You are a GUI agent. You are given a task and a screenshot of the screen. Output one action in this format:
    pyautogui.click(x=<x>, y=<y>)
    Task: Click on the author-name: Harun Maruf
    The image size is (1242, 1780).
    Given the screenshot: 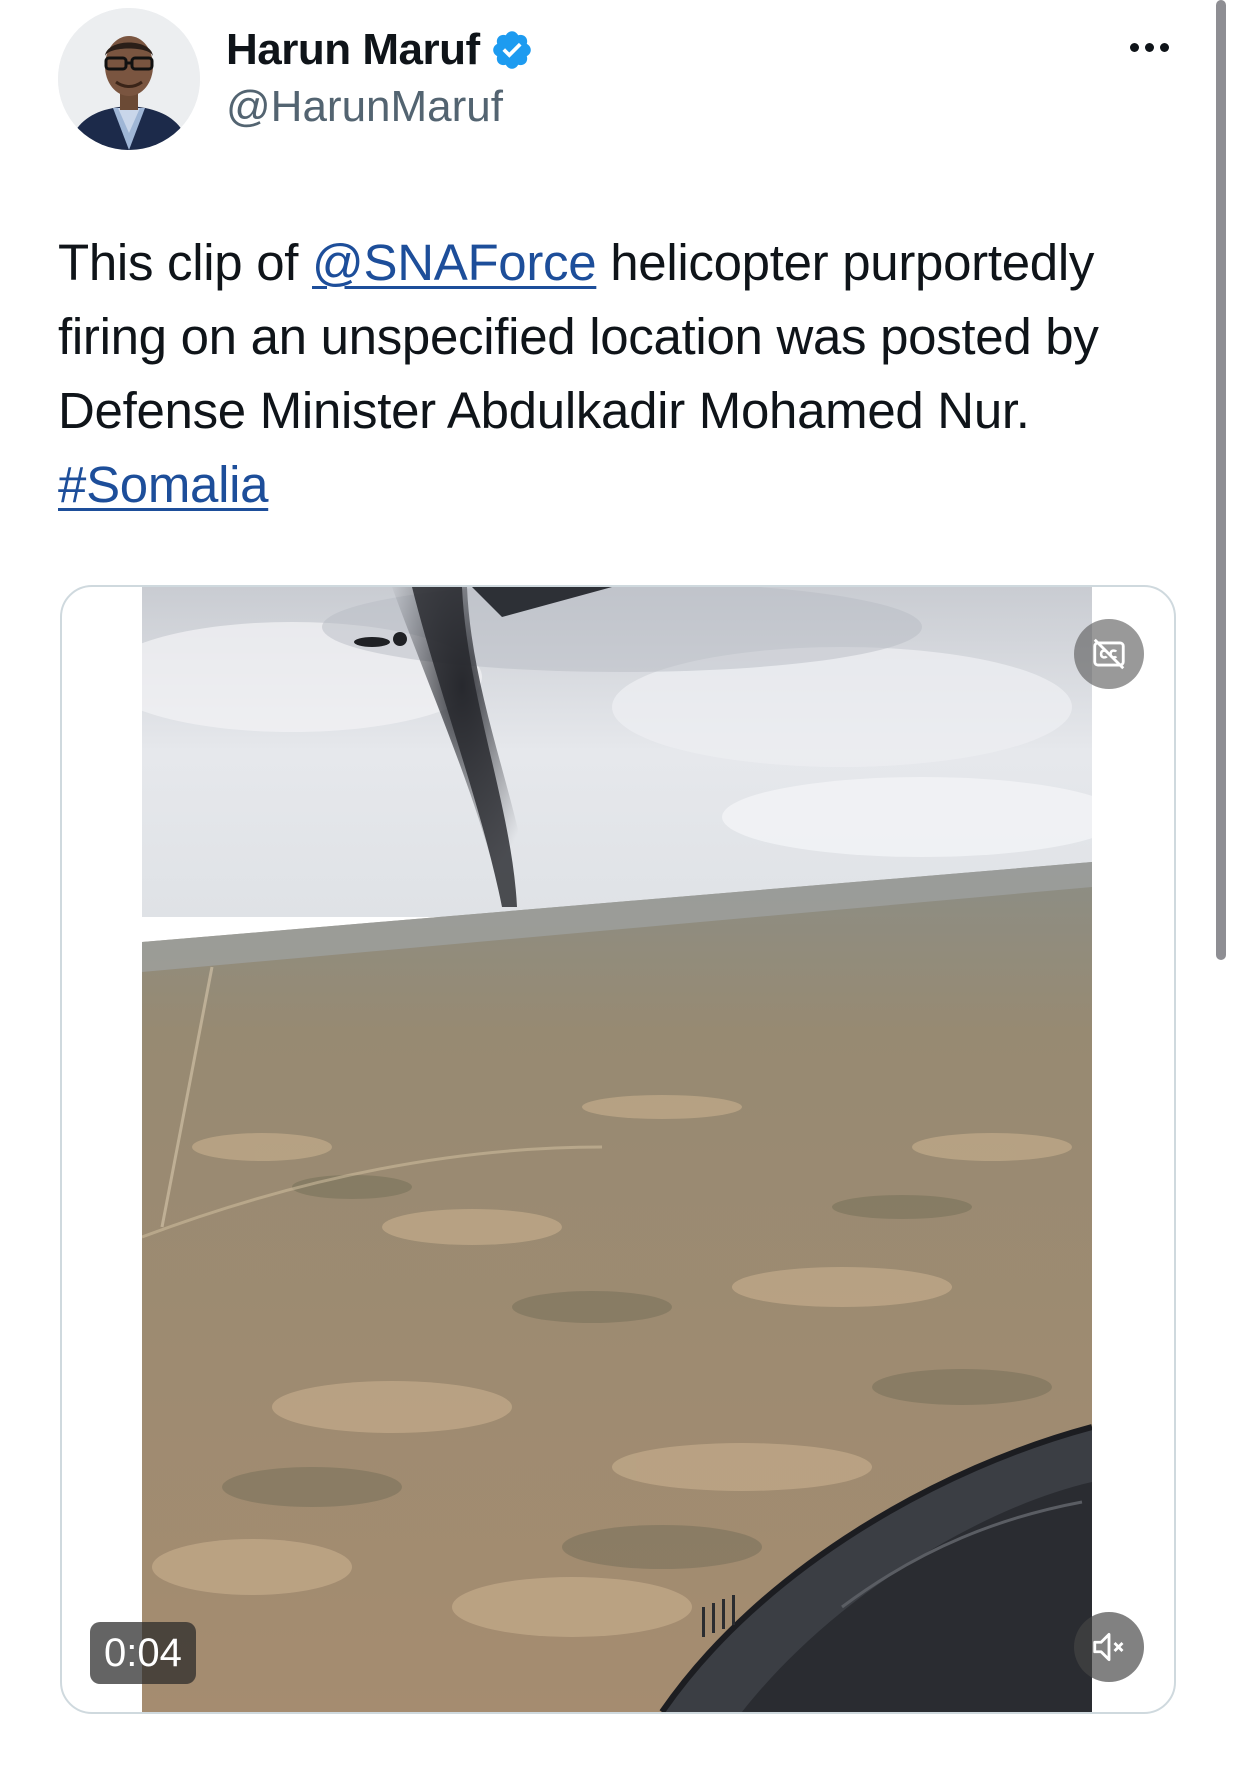 What is the action you would take?
    pyautogui.click(x=353, y=50)
    